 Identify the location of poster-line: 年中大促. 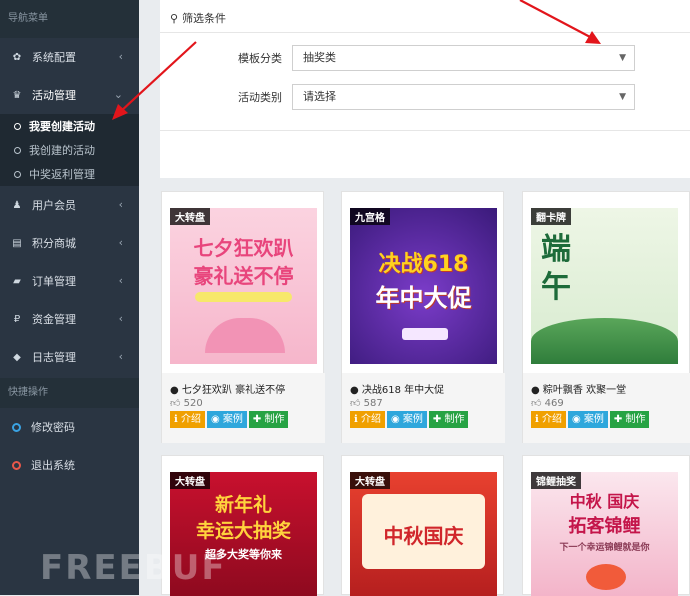
(423, 298).